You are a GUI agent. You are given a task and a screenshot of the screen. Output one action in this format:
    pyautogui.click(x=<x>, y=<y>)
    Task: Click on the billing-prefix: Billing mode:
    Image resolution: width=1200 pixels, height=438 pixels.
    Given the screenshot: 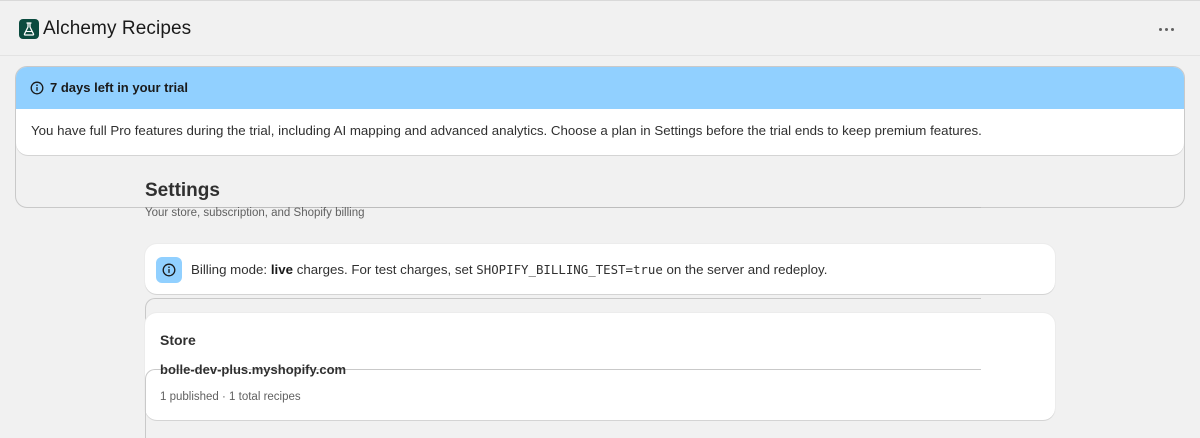 What is the action you would take?
    pyautogui.click(x=231, y=269)
    